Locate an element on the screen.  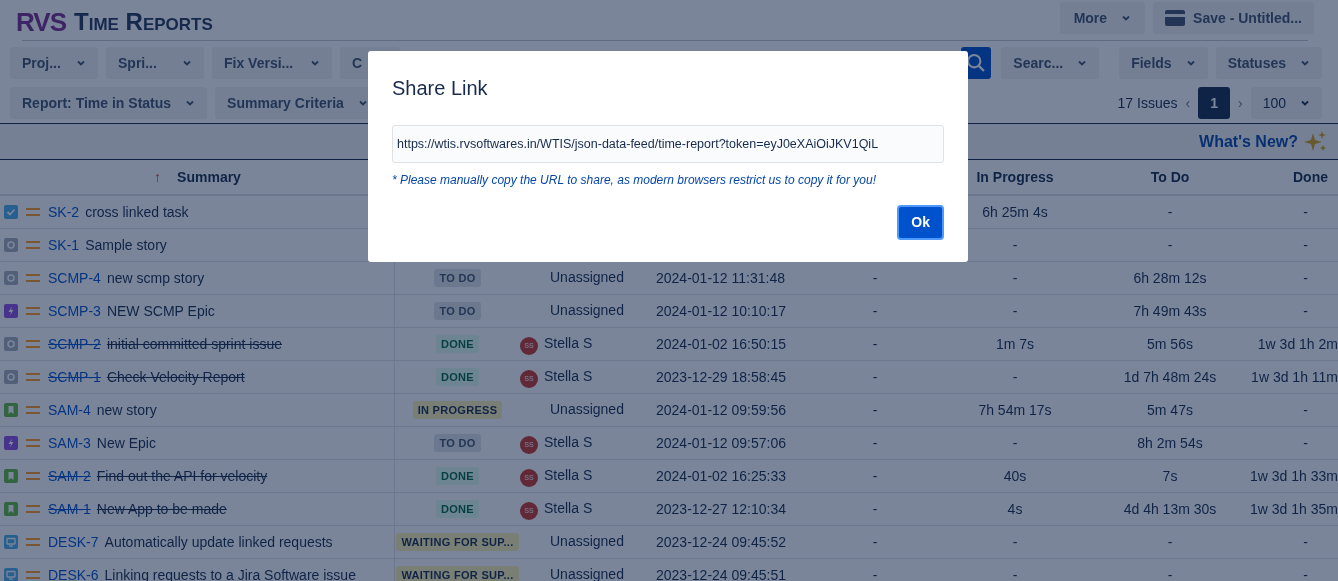
assignee-name: Stella S is located at coordinates (568, 475).